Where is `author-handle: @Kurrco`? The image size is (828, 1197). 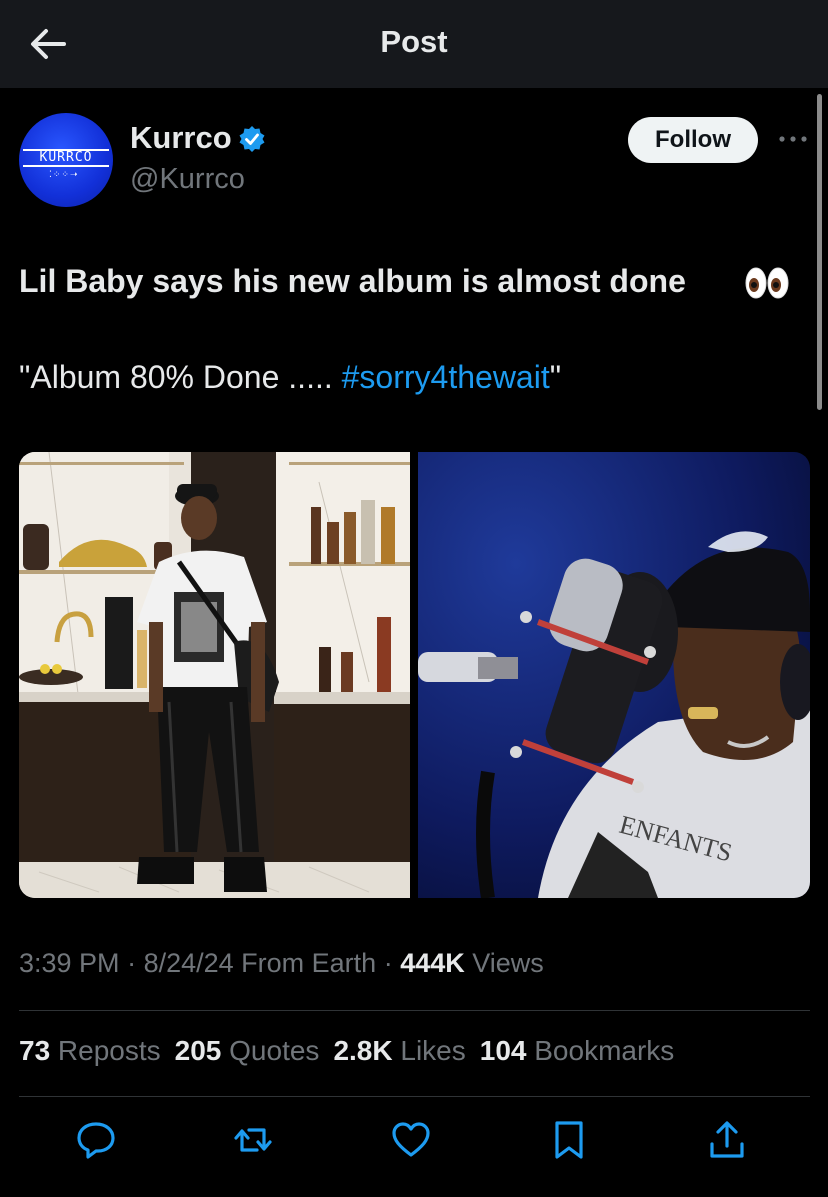 author-handle: @Kurrco is located at coordinates (187, 179).